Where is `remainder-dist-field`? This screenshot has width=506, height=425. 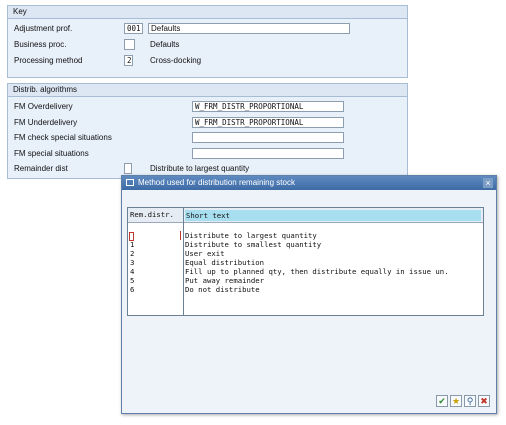
remainder-dist-field is located at coordinates (128, 168).